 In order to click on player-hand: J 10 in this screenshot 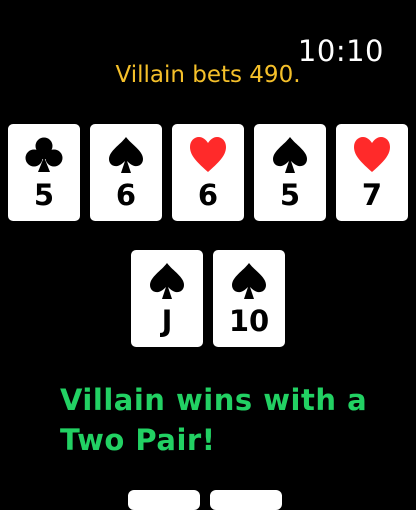, I will do `click(208, 298)`.